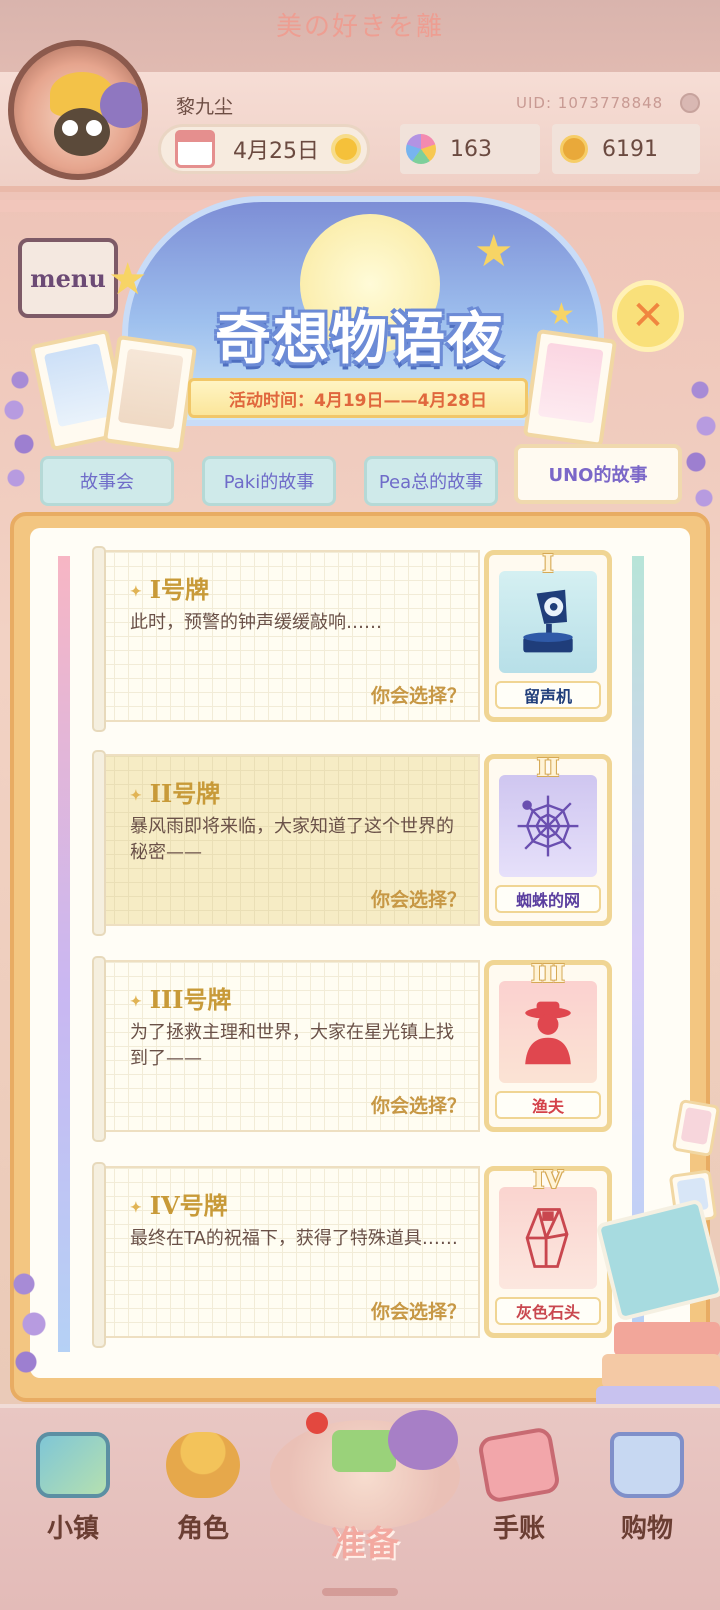 The image size is (720, 1610). Describe the element at coordinates (548, 973) in the screenshot. I see `card-number: III` at that location.